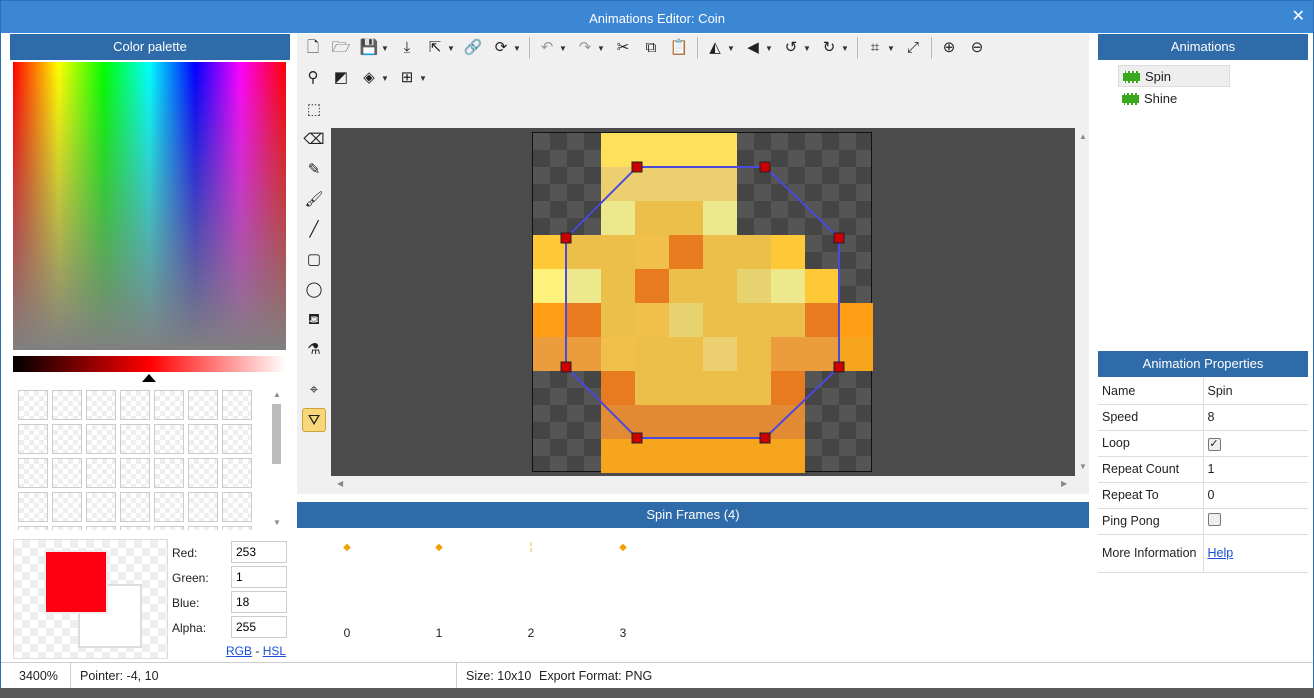 This screenshot has width=1314, height=698. What do you see at coordinates (313, 48) in the screenshot?
I see `new-icon: 🗋` at bounding box center [313, 48].